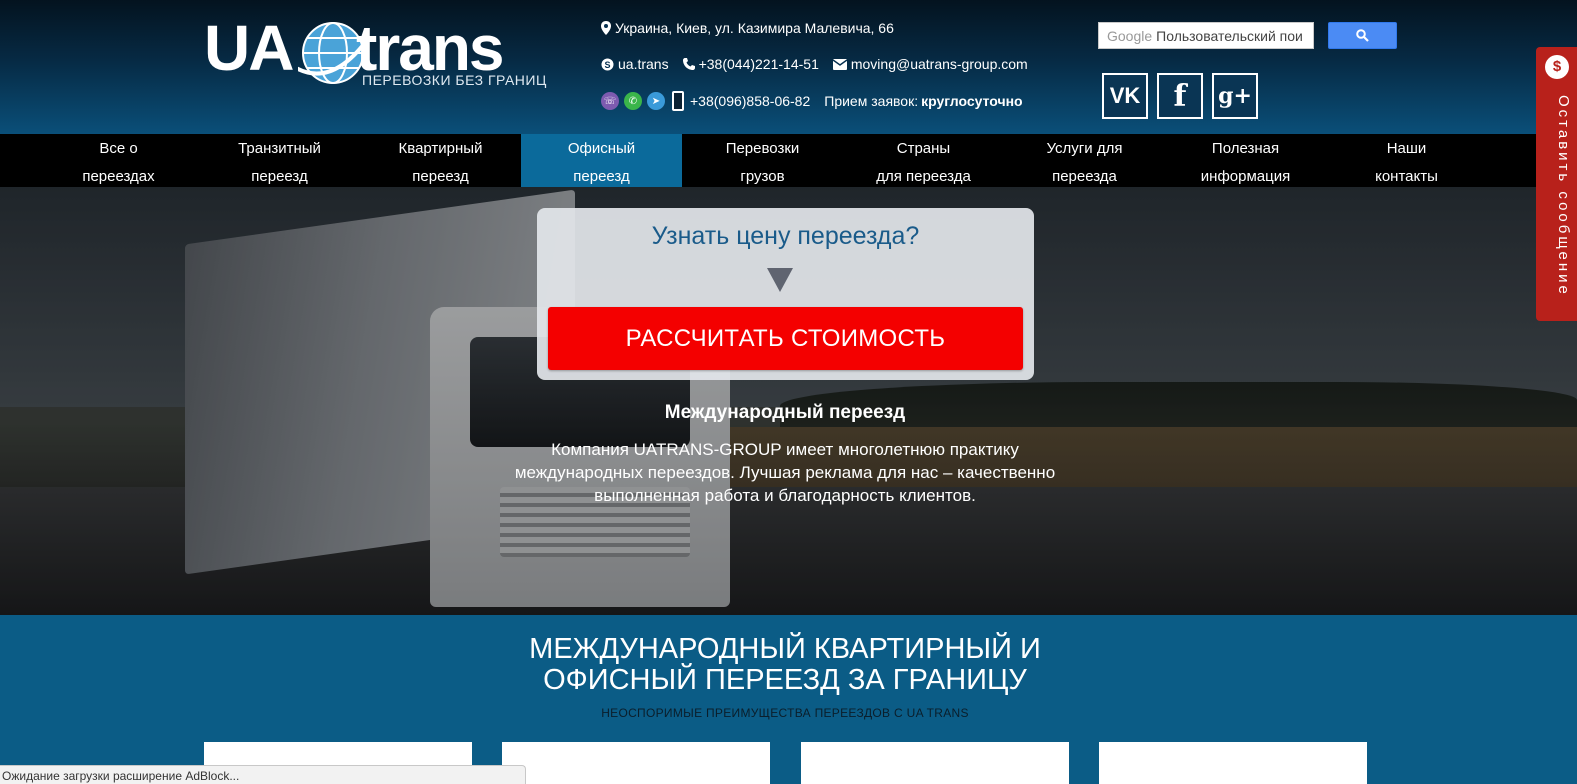  What do you see at coordinates (780, 280) in the screenshot?
I see `arrow-down-icon` at bounding box center [780, 280].